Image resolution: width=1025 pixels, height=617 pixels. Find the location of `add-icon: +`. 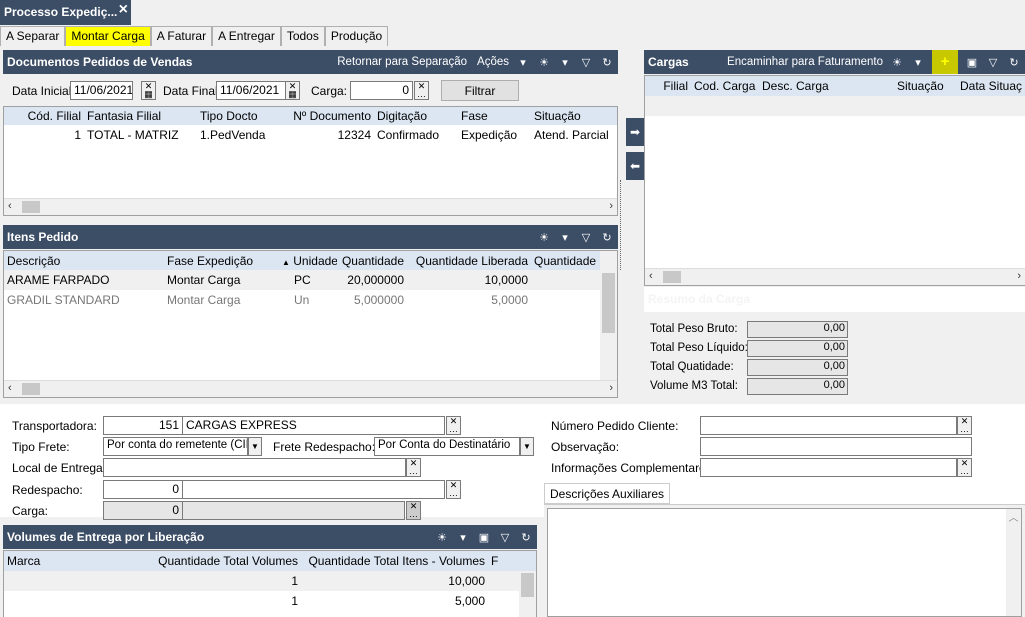

add-icon: + is located at coordinates (945, 62).